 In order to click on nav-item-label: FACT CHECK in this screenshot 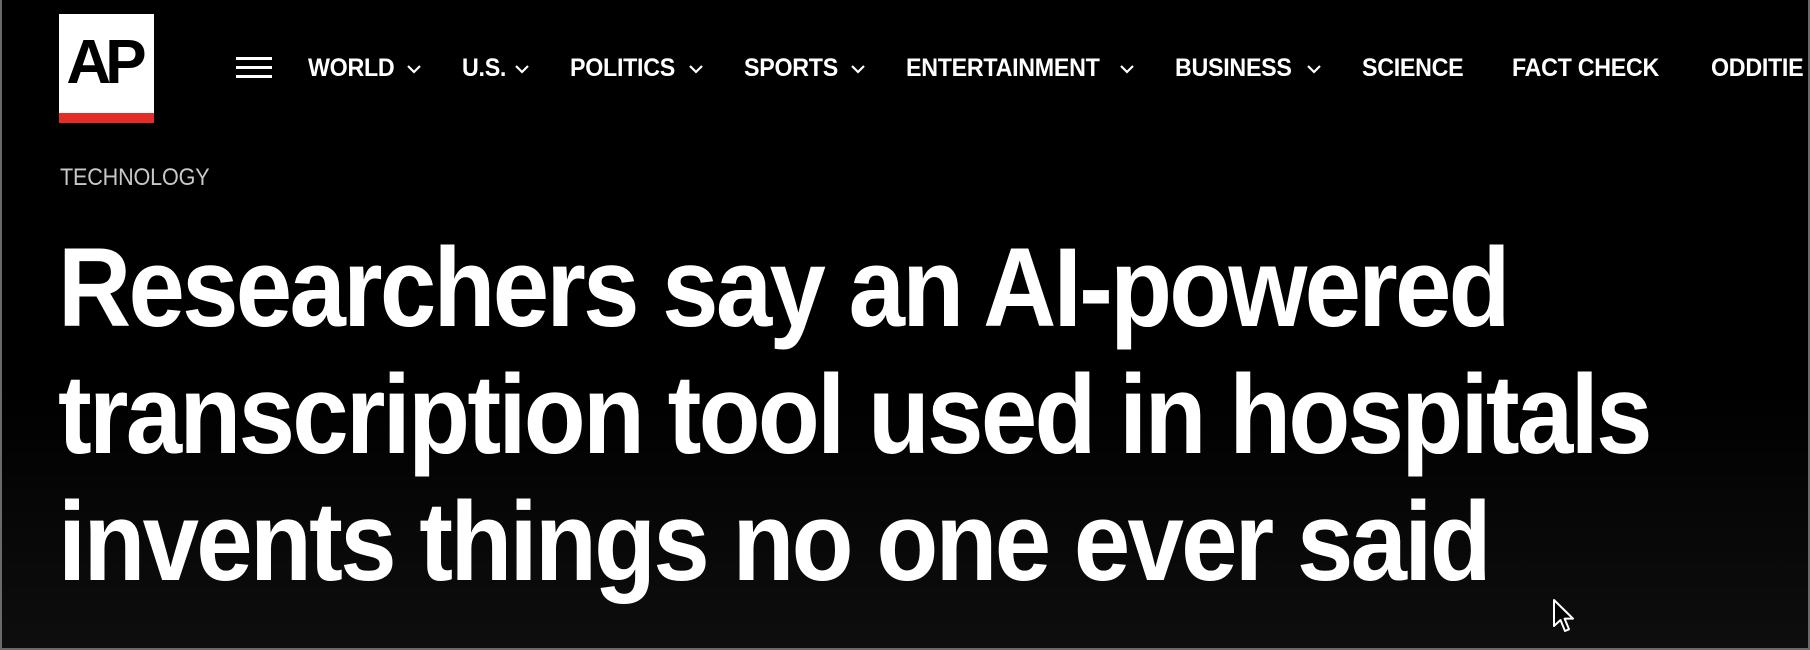, I will do `click(1585, 67)`.